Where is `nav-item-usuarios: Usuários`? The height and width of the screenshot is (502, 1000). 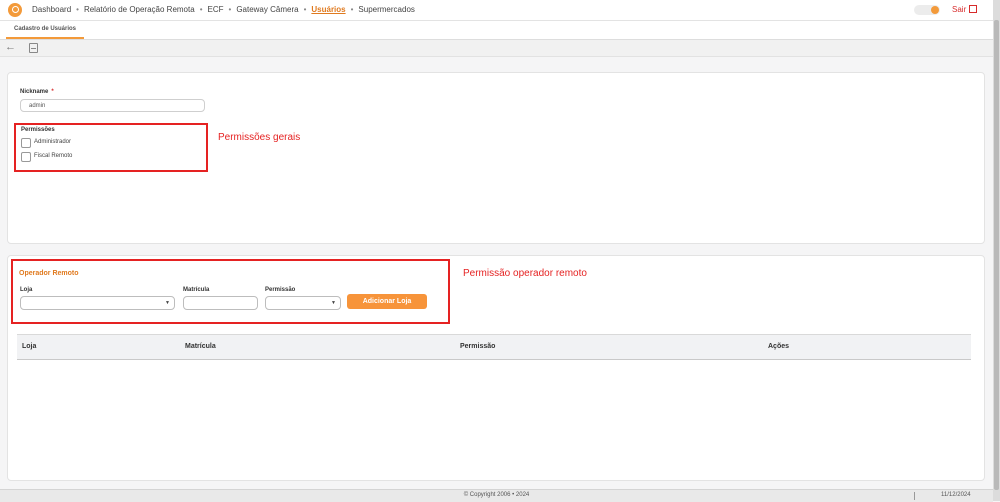
nav-item-usuarios: Usuários is located at coordinates (328, 9).